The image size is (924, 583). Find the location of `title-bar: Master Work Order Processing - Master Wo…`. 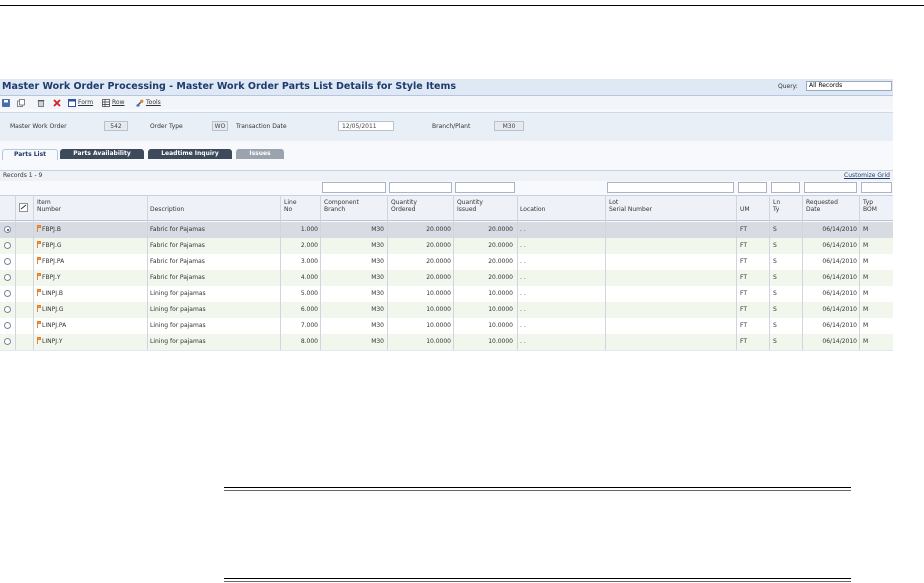

title-bar: Master Work Order Processing - Master Wo… is located at coordinates (446, 87).